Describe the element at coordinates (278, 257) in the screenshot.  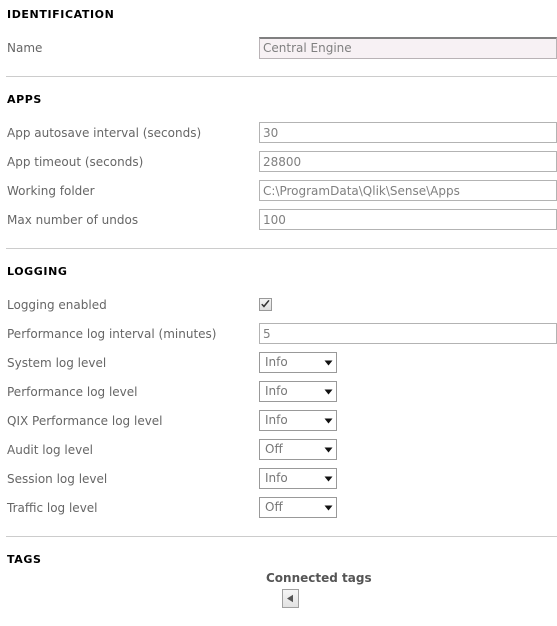
I see `logging-heading-top-gap` at that location.